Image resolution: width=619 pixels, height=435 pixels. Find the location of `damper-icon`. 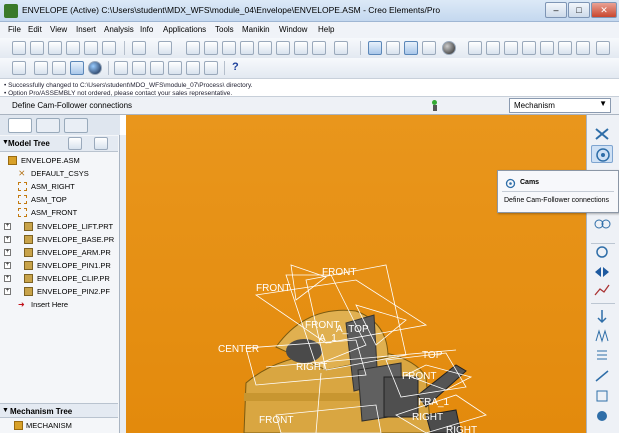

damper-icon is located at coordinates (602, 356).